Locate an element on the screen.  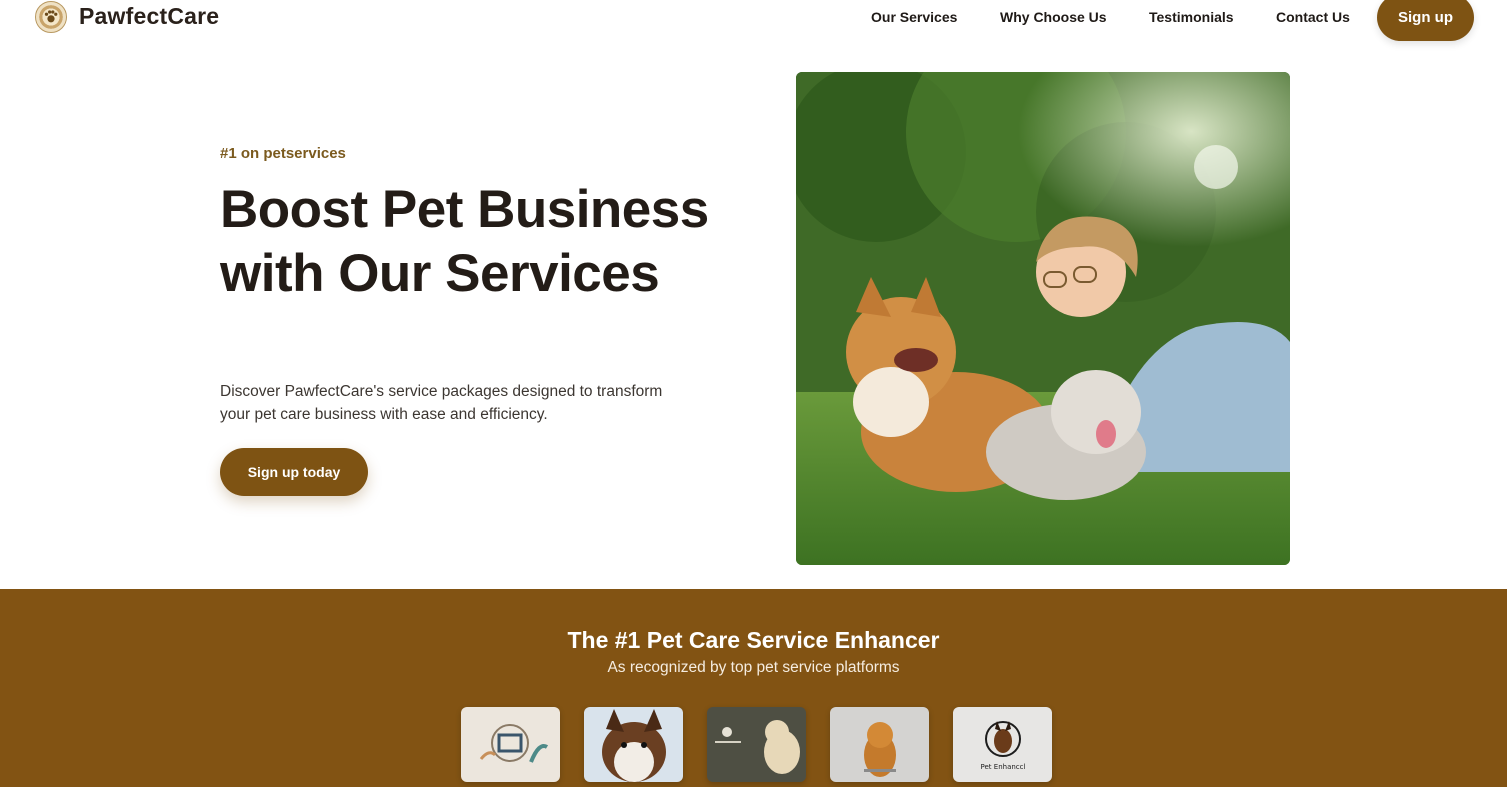
paw-badge-icon is located at coordinates (51, 17).